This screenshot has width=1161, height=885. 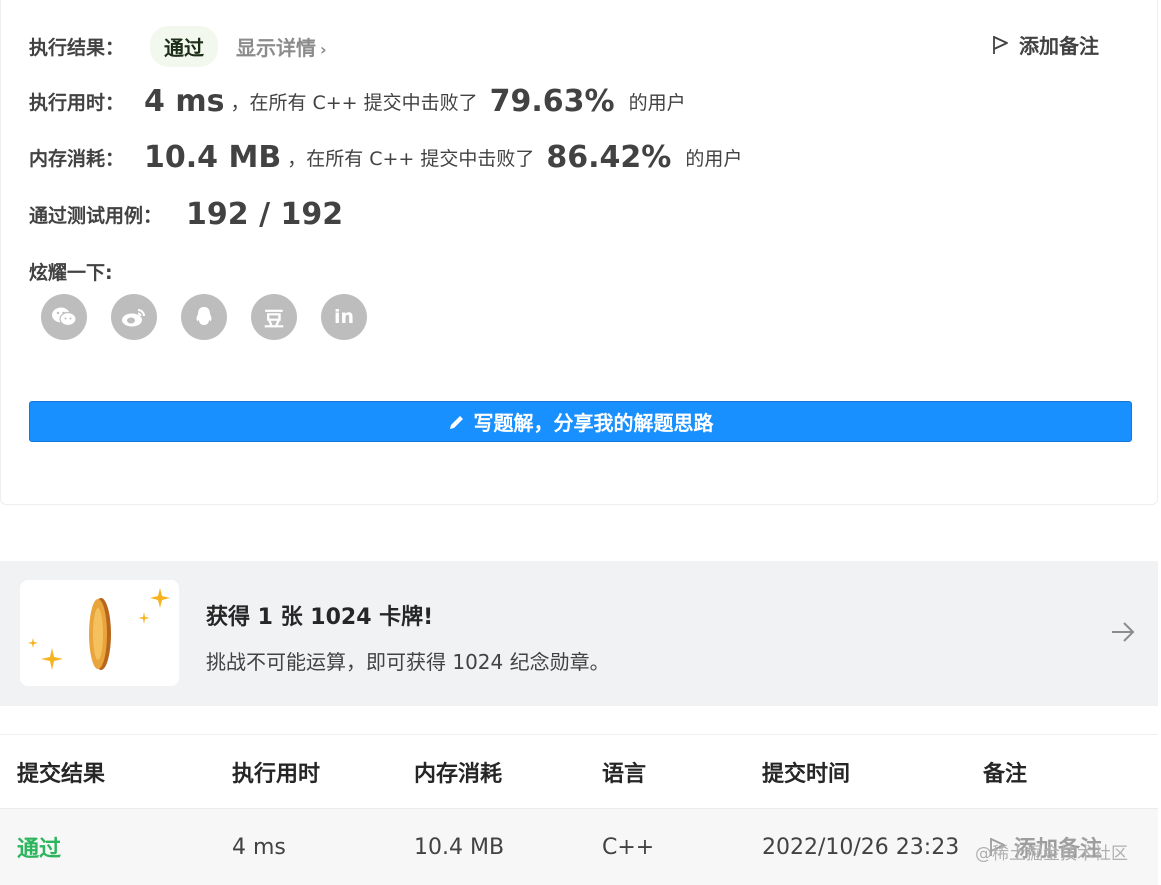 What do you see at coordinates (96, 216) in the screenshot?
I see `testcases-label: 通过测试用例：` at bounding box center [96, 216].